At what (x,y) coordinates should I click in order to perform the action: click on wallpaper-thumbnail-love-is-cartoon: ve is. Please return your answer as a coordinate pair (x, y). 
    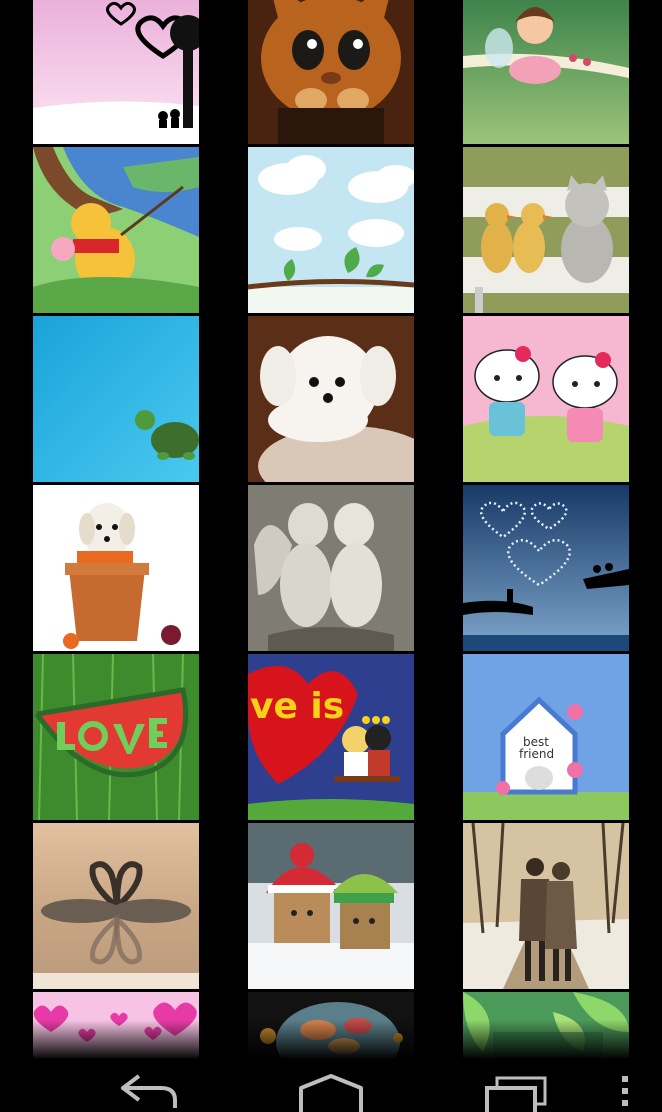
    Looking at the image, I should click on (331, 737).